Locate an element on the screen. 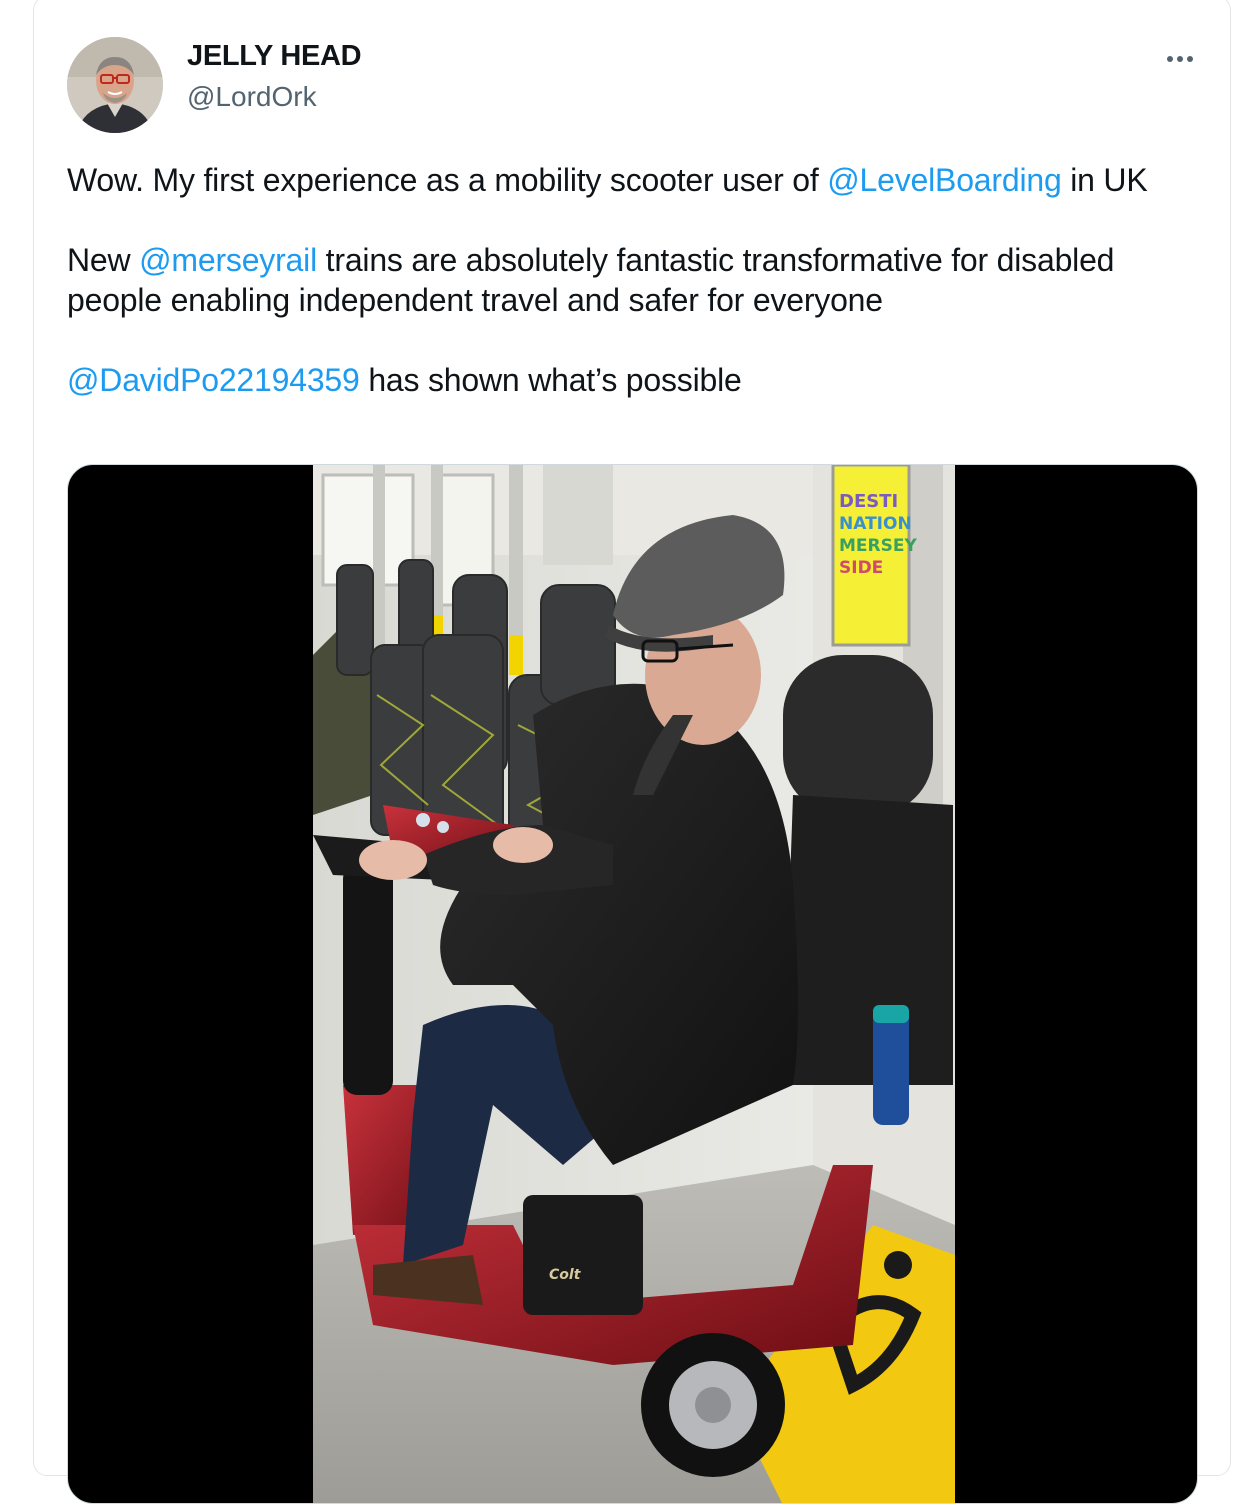 The width and height of the screenshot is (1240, 1504). poster-text-line: NATION is located at coordinates (875, 524).